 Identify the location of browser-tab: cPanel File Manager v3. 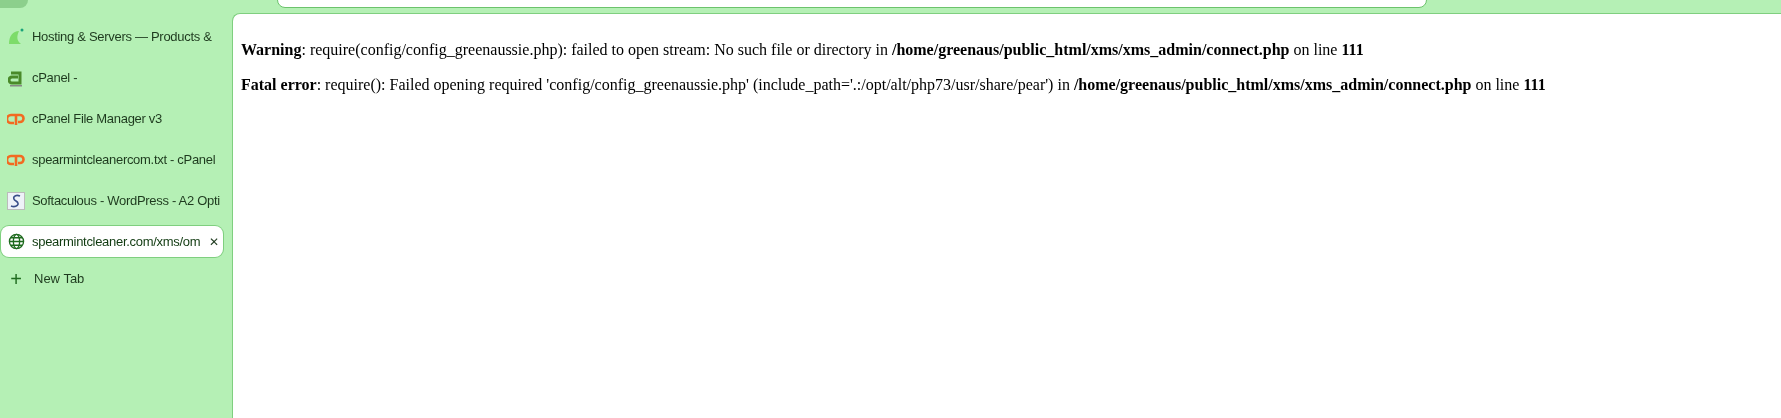
(112, 118).